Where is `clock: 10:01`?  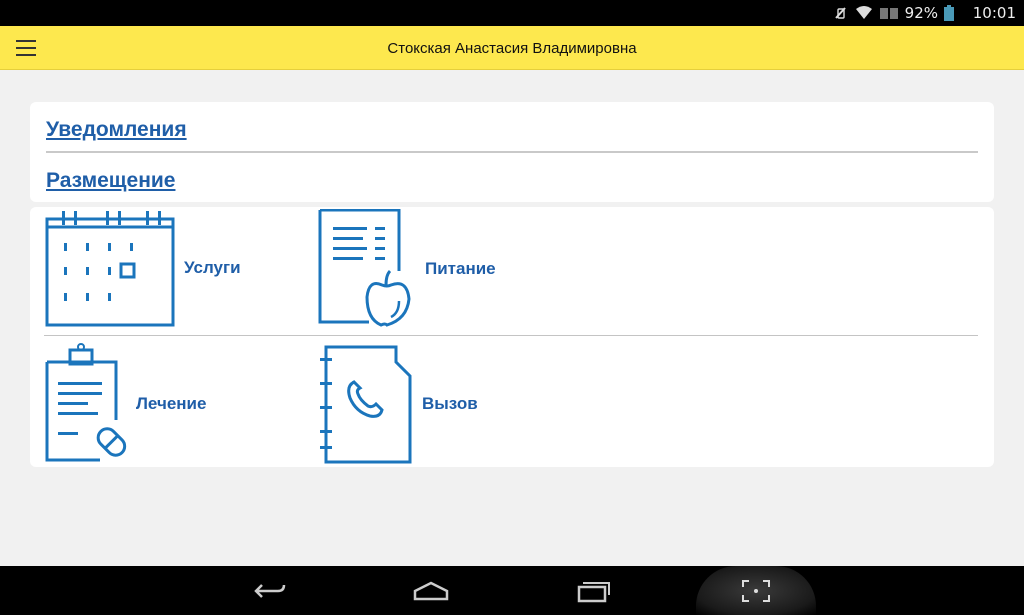
clock: 10:01 is located at coordinates (994, 13).